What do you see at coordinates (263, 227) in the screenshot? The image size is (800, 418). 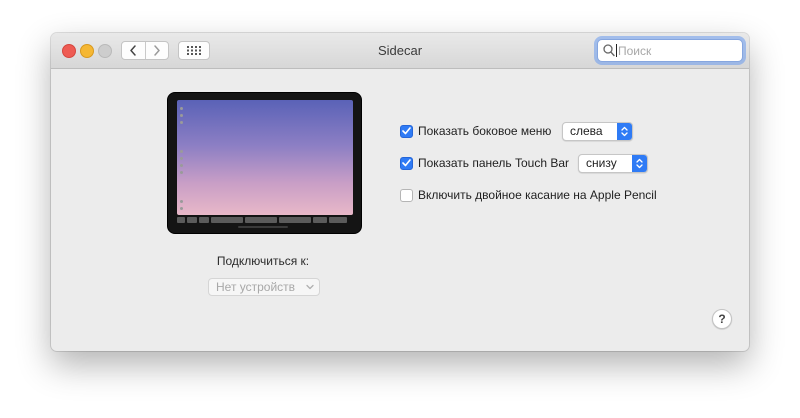 I see `home-indicator` at bounding box center [263, 227].